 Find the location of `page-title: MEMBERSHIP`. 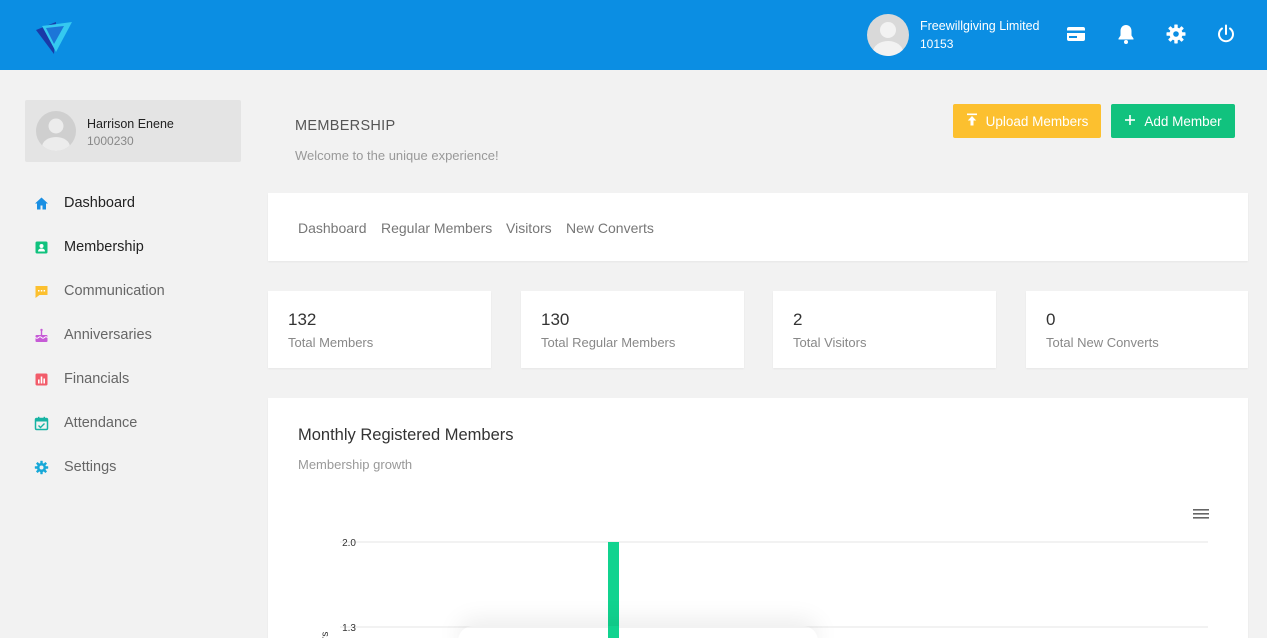

page-title: MEMBERSHIP is located at coordinates (345, 126).